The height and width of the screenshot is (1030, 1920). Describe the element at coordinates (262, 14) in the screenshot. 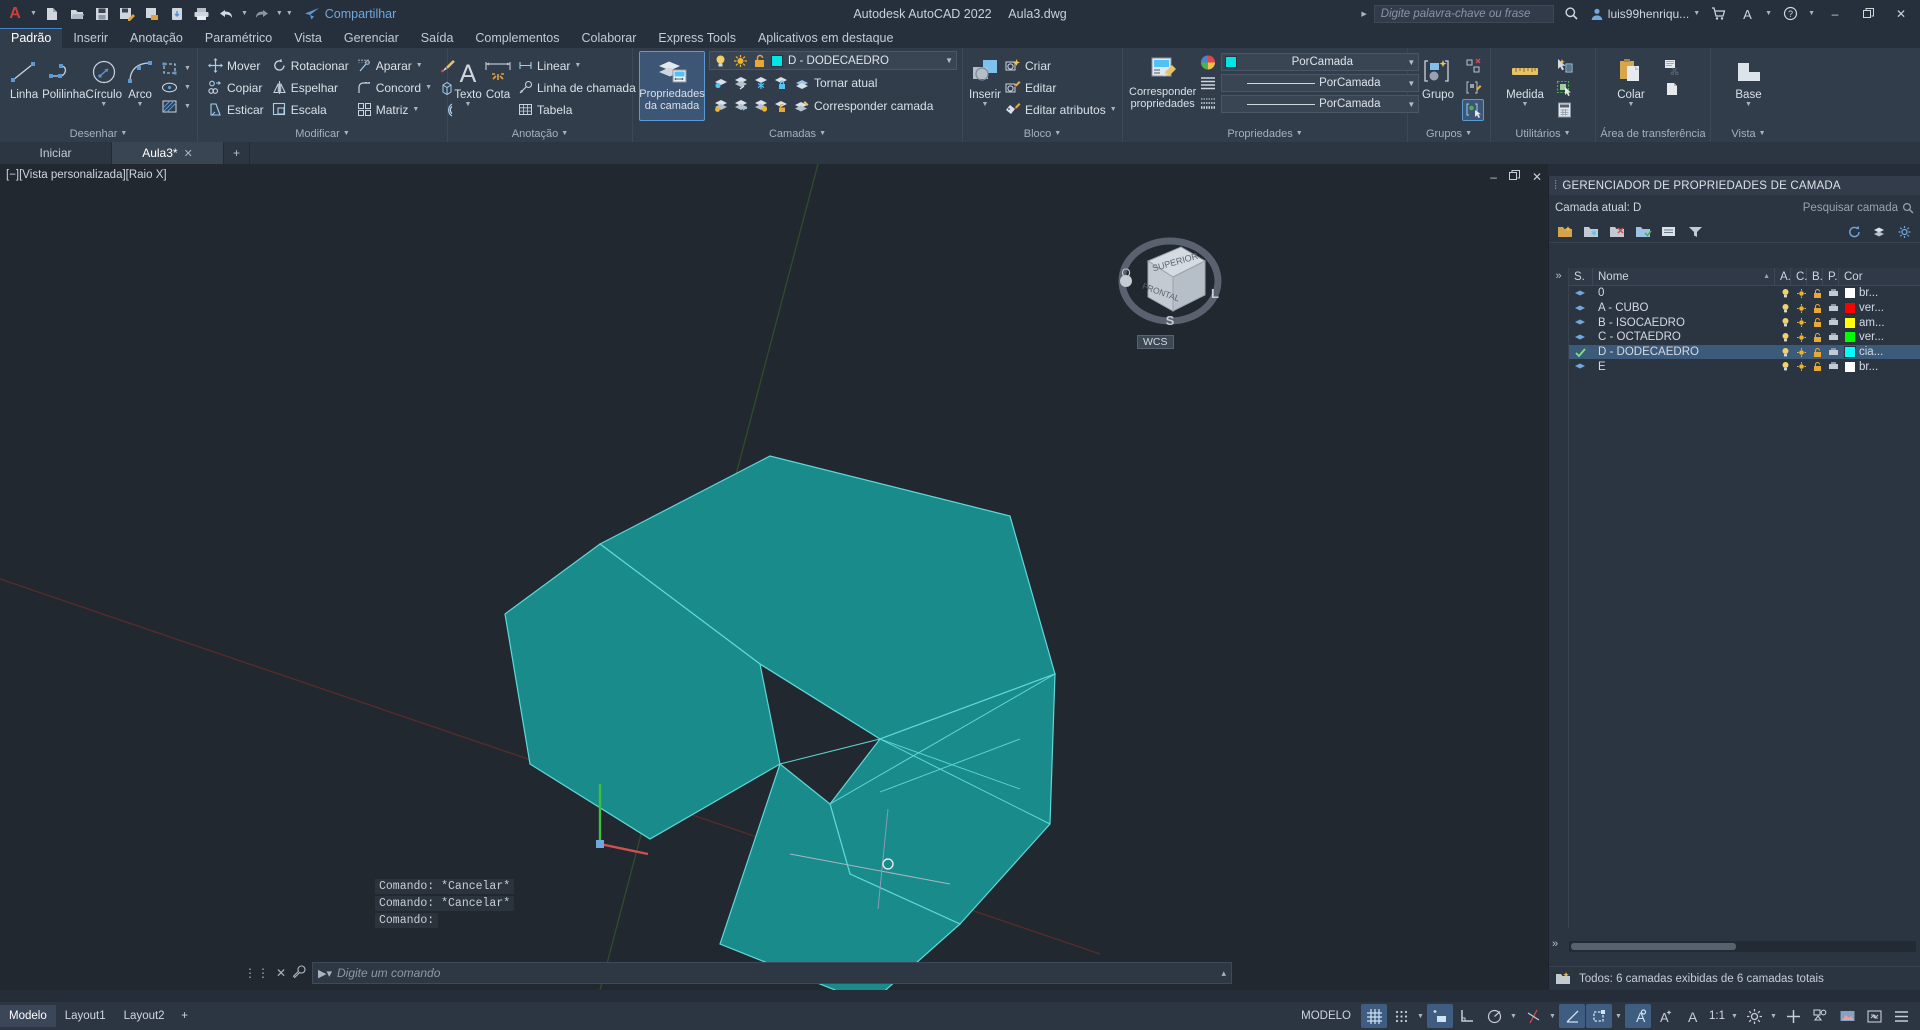

I see `redo-icon` at that location.